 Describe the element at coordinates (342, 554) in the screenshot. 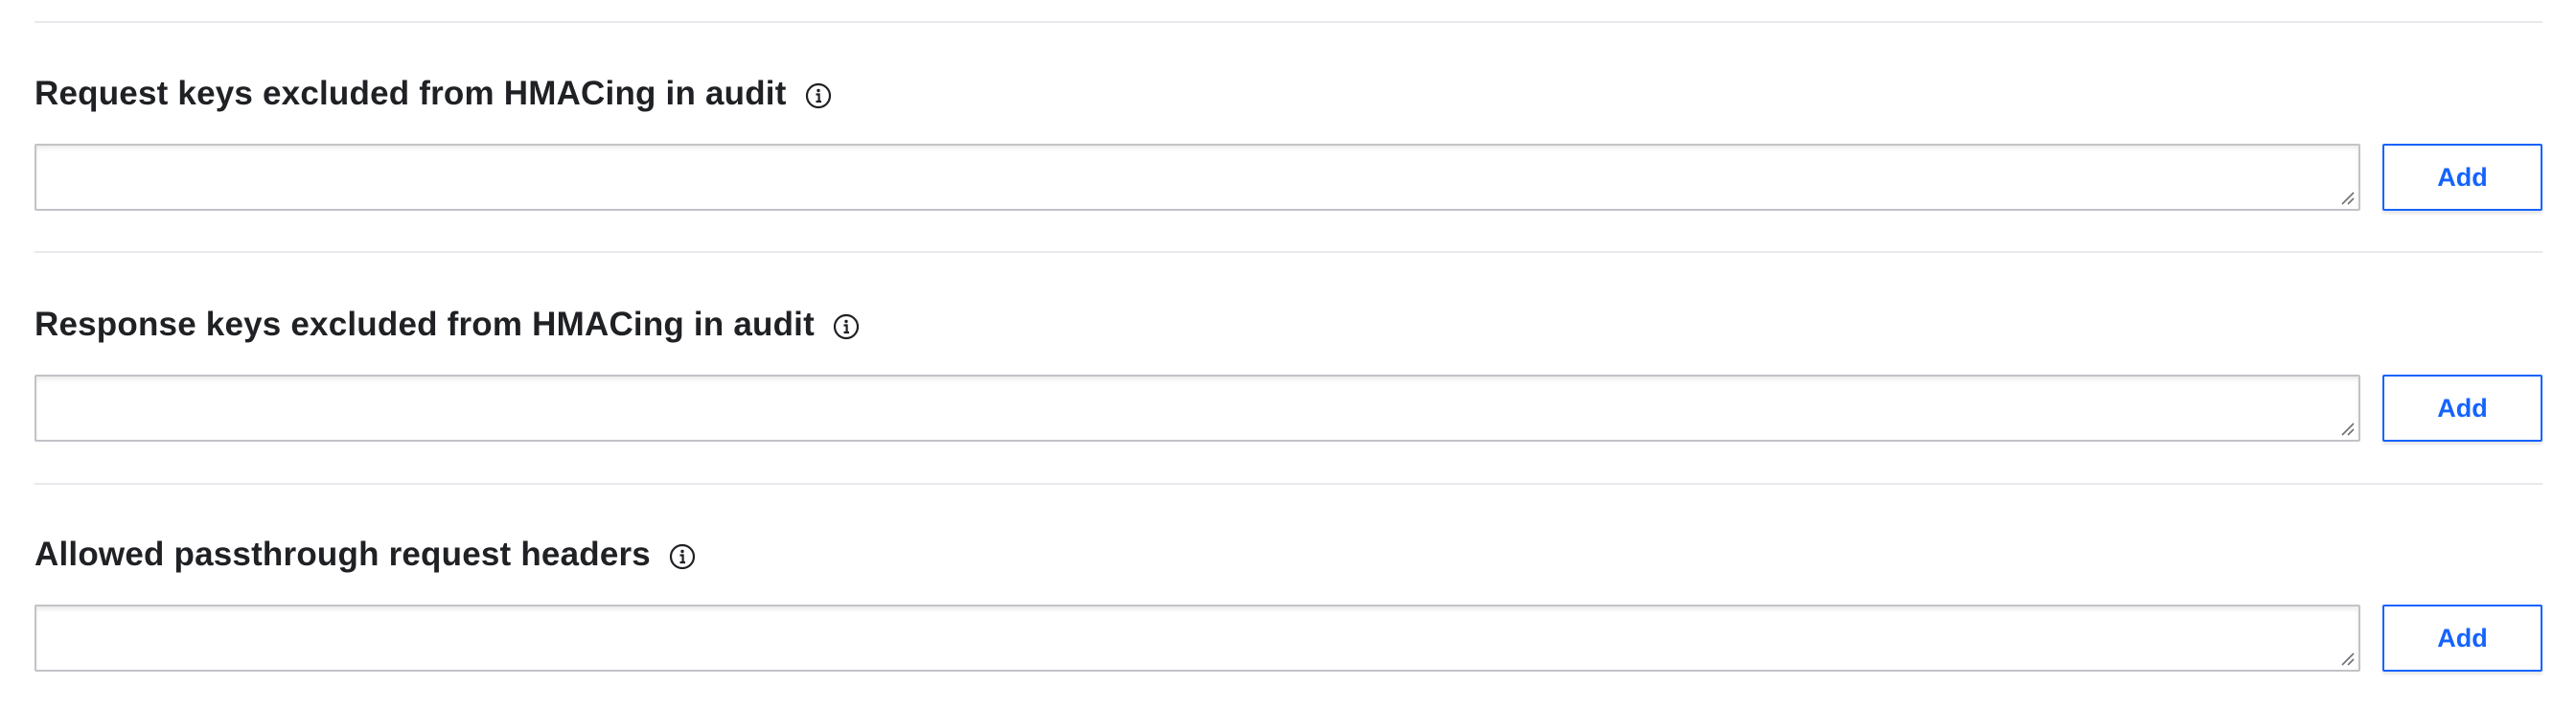

I see `passthrough-headers-label: Allowed passthrough request headers` at that location.